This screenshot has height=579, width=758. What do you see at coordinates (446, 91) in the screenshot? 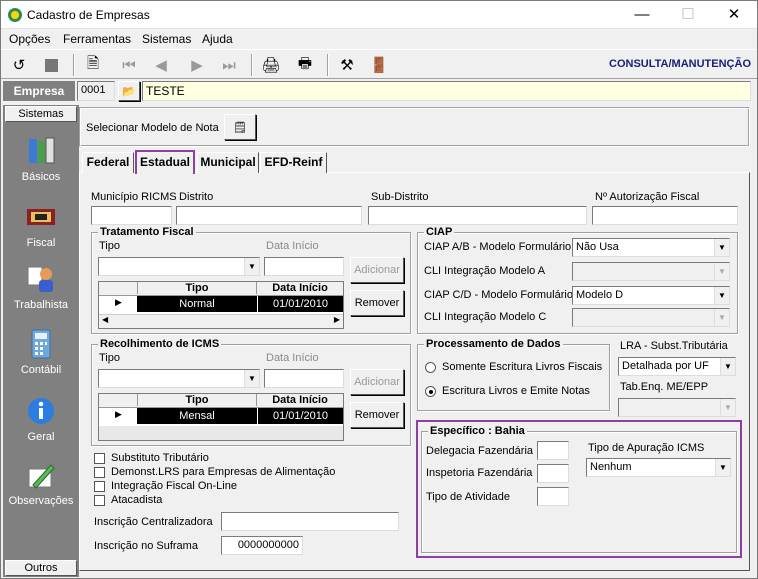
I see `empresa-name-field: TESTE` at bounding box center [446, 91].